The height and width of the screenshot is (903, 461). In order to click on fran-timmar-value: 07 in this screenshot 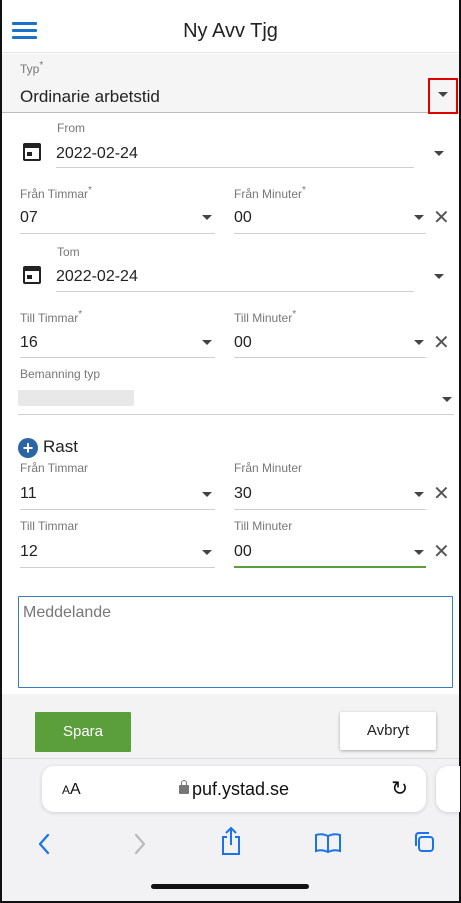, I will do `click(29, 218)`.